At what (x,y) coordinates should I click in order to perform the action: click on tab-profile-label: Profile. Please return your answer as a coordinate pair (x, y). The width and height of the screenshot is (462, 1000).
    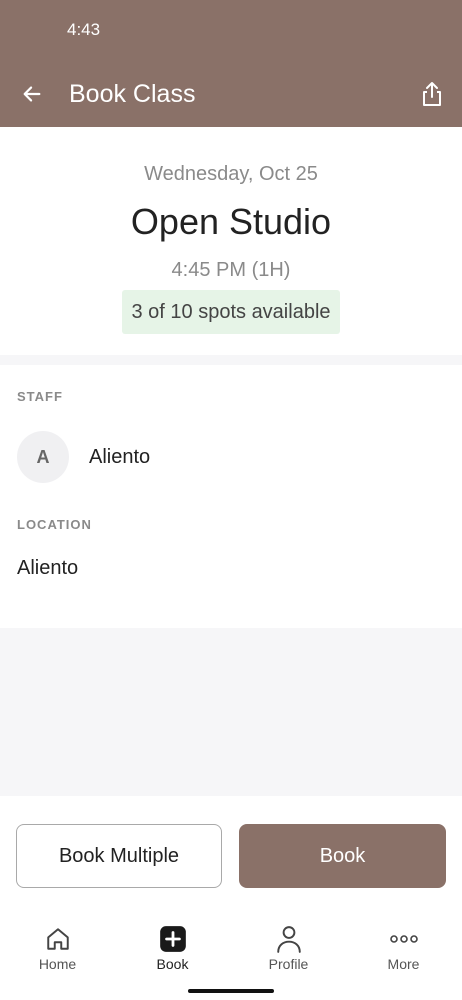
    Looking at the image, I should click on (288, 964).